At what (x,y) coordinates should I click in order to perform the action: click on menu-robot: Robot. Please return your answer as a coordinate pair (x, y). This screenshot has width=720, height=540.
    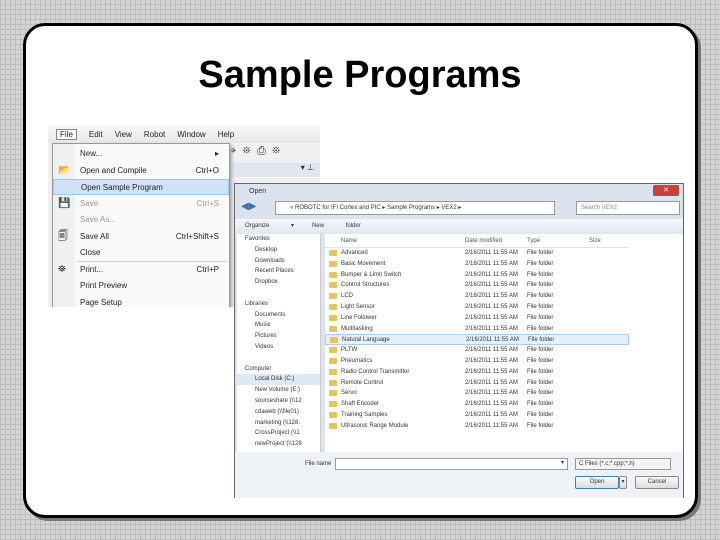
    Looking at the image, I should click on (154, 134).